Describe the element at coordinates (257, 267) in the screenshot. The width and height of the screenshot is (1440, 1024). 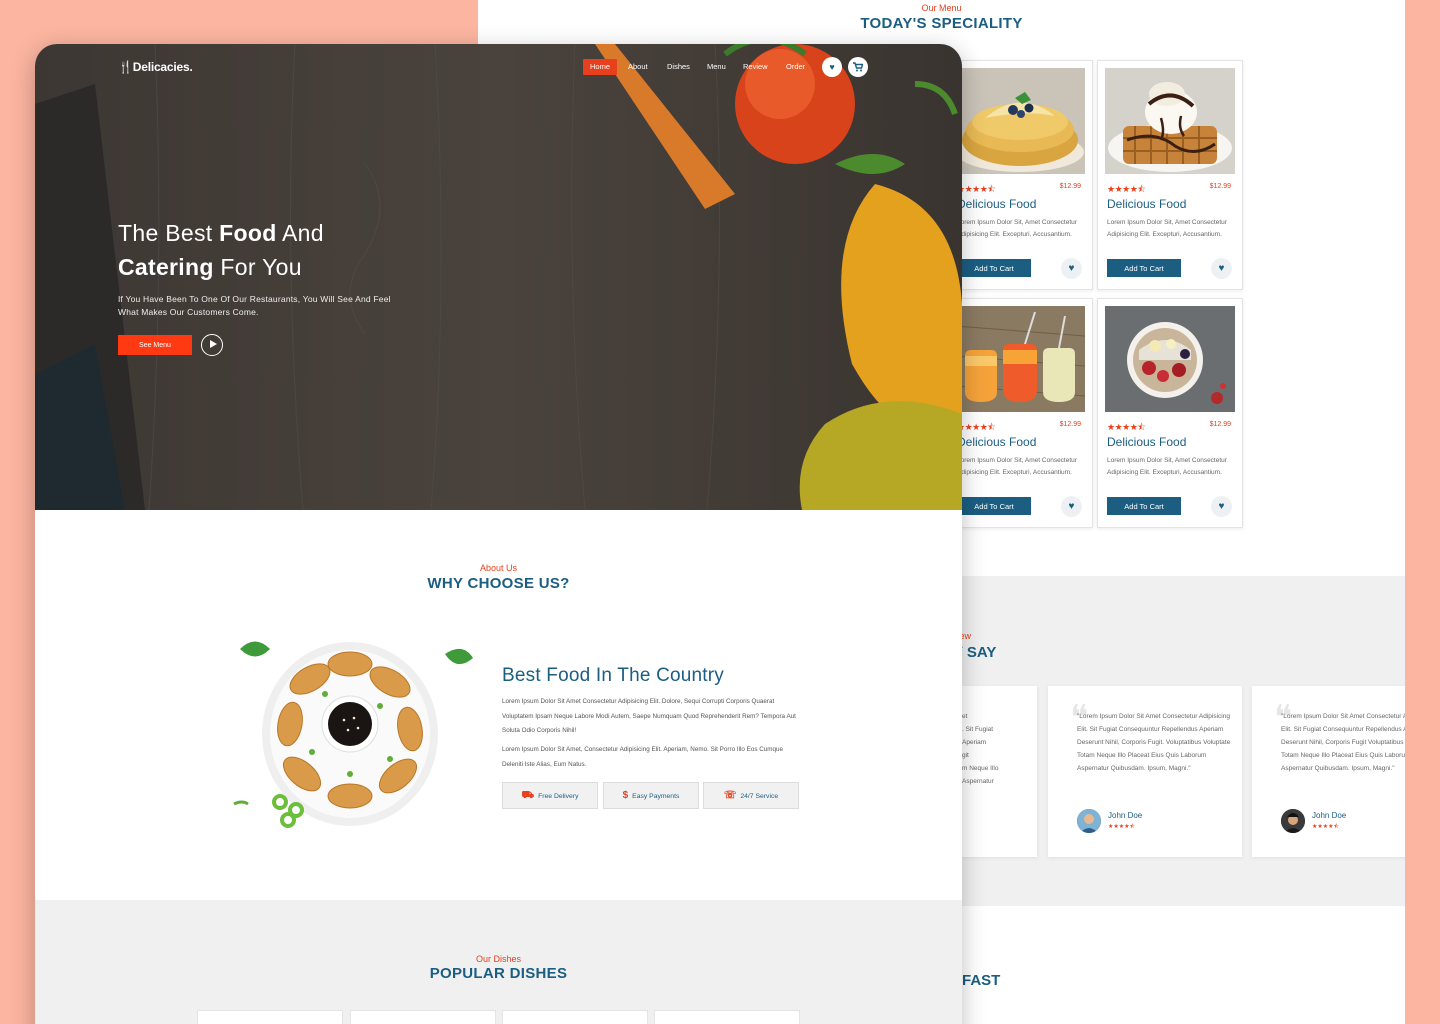
I see `hero-text: For You` at that location.